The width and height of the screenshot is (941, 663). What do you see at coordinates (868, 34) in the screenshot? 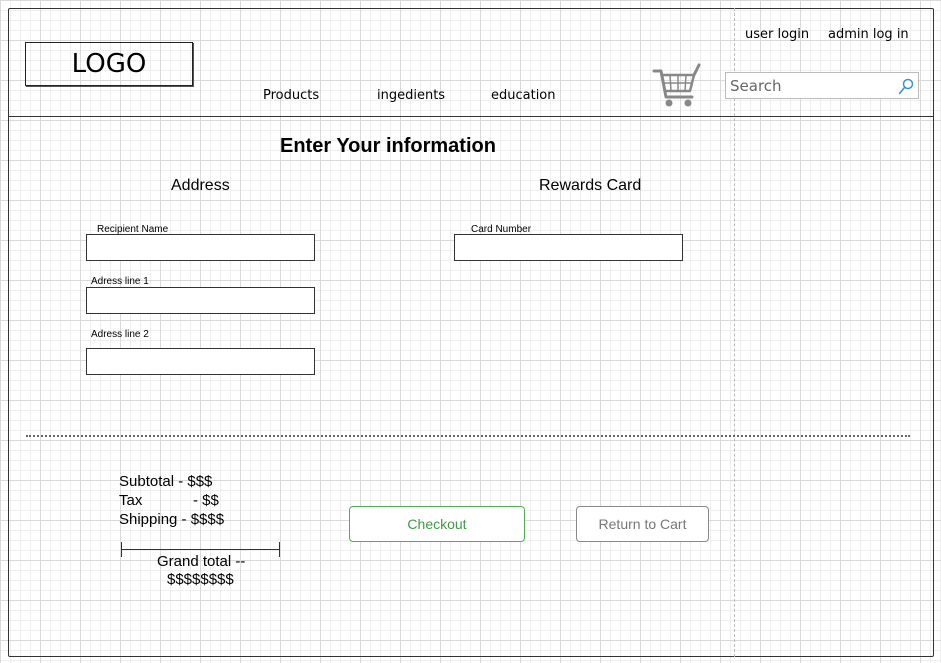
I see `admin-login-link: admin log in` at bounding box center [868, 34].